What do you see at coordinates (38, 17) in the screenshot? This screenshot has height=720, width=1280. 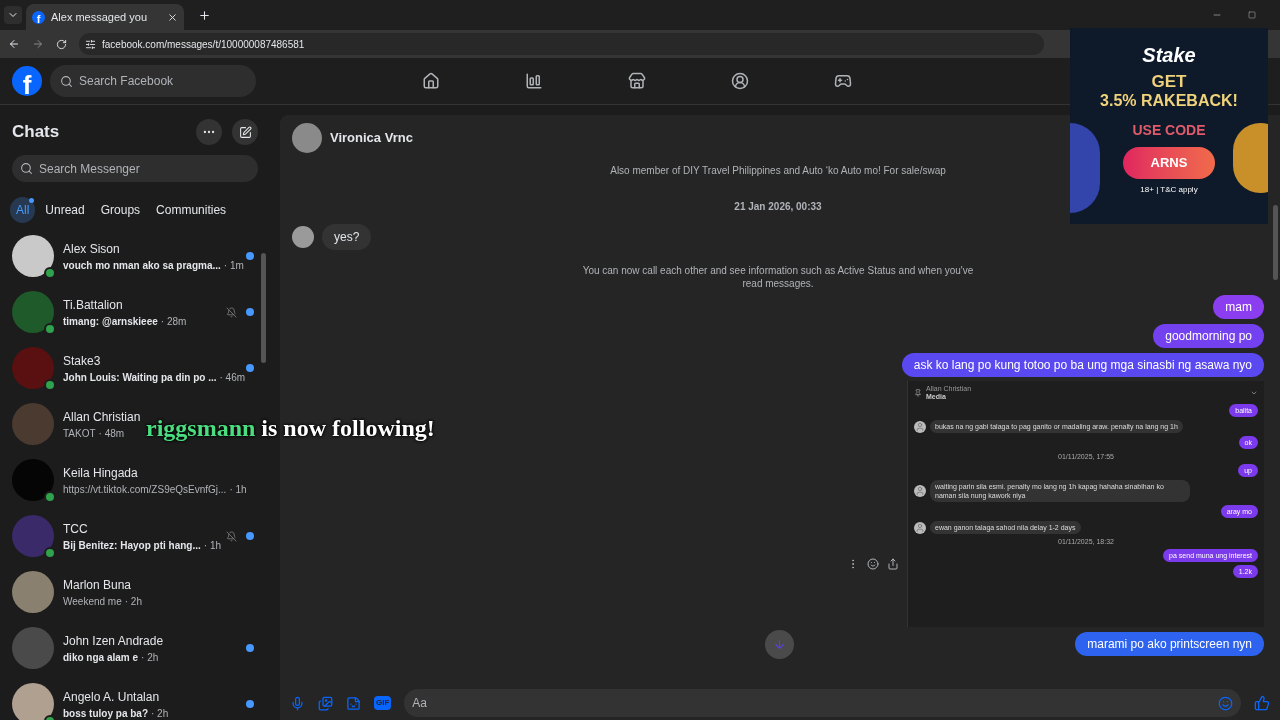 I see `favicon: f` at bounding box center [38, 17].